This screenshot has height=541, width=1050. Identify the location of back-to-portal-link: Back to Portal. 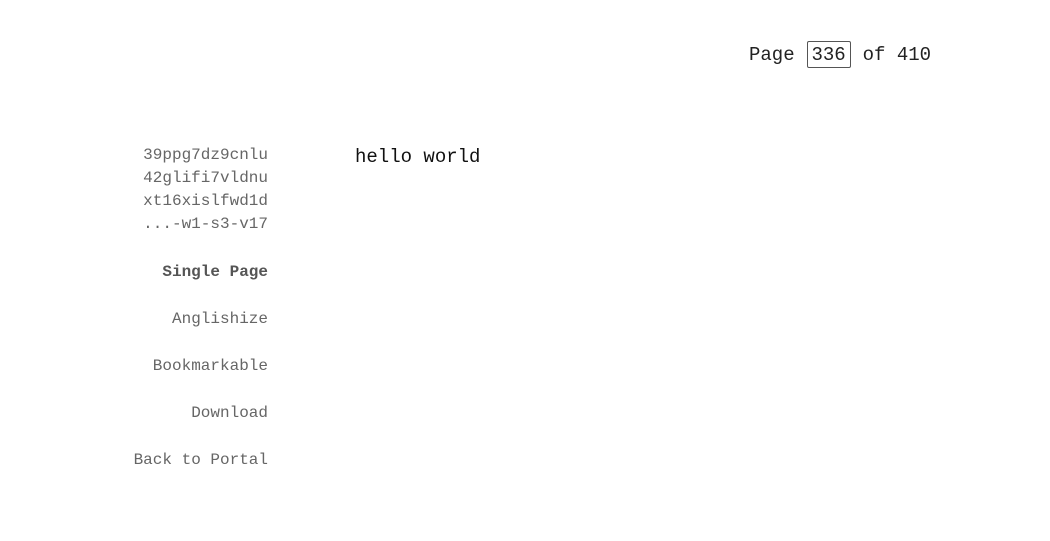
(184, 460).